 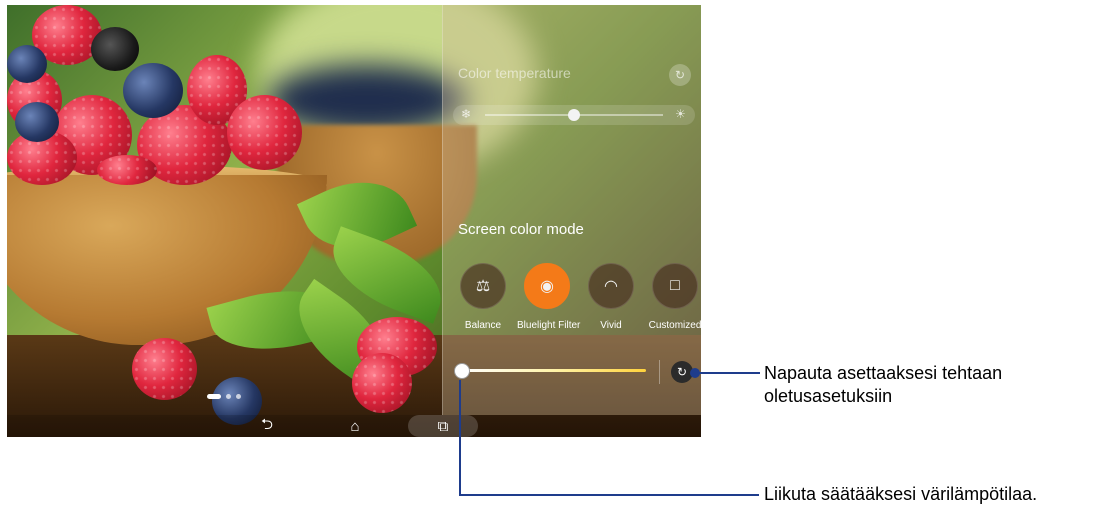 What do you see at coordinates (462, 371) in the screenshot?
I see `bluelight-level-thumb` at bounding box center [462, 371].